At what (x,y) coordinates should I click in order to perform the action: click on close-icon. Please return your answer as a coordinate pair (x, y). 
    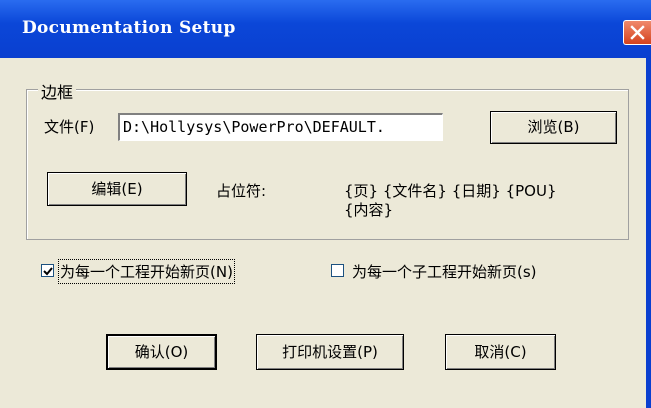
    Looking at the image, I should click on (637, 32).